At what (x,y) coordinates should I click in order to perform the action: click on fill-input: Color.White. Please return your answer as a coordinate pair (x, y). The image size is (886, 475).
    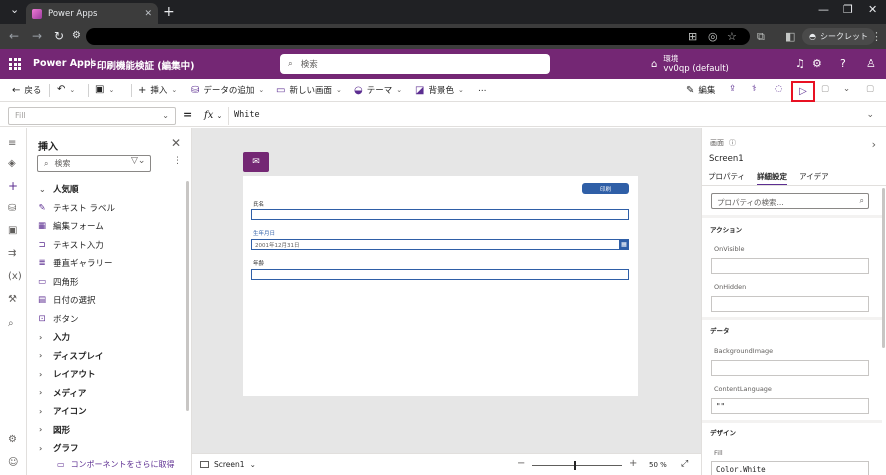
    Looking at the image, I should click on (790, 468).